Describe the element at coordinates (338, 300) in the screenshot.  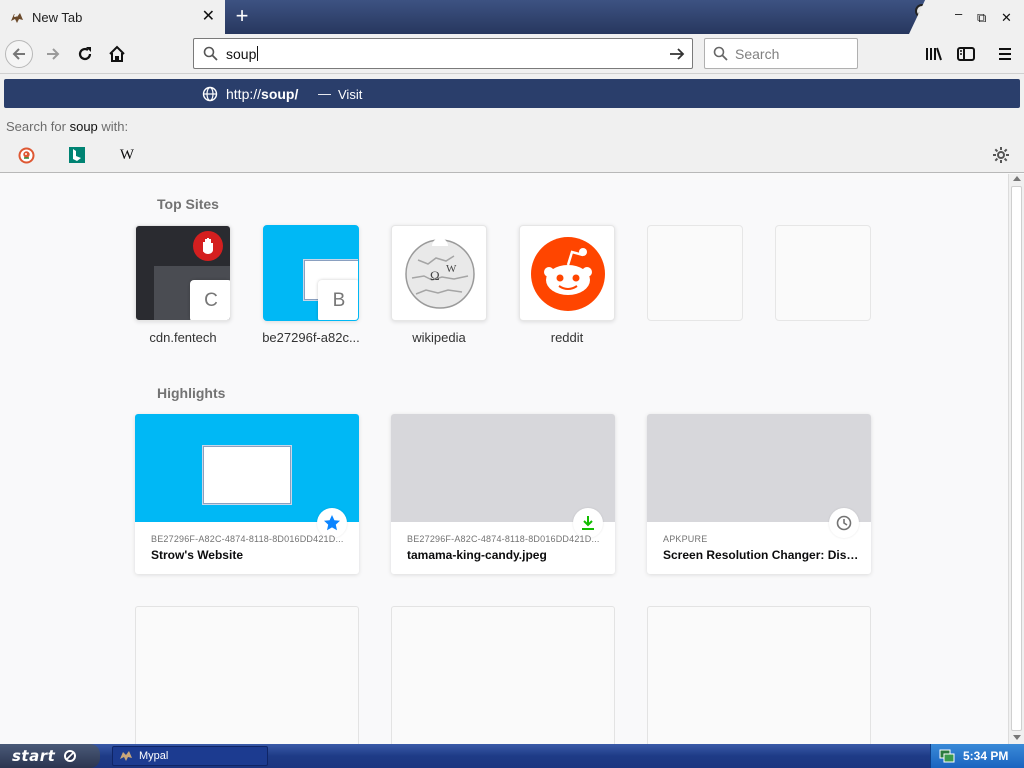
I see `site-letter-badge: B` at that location.